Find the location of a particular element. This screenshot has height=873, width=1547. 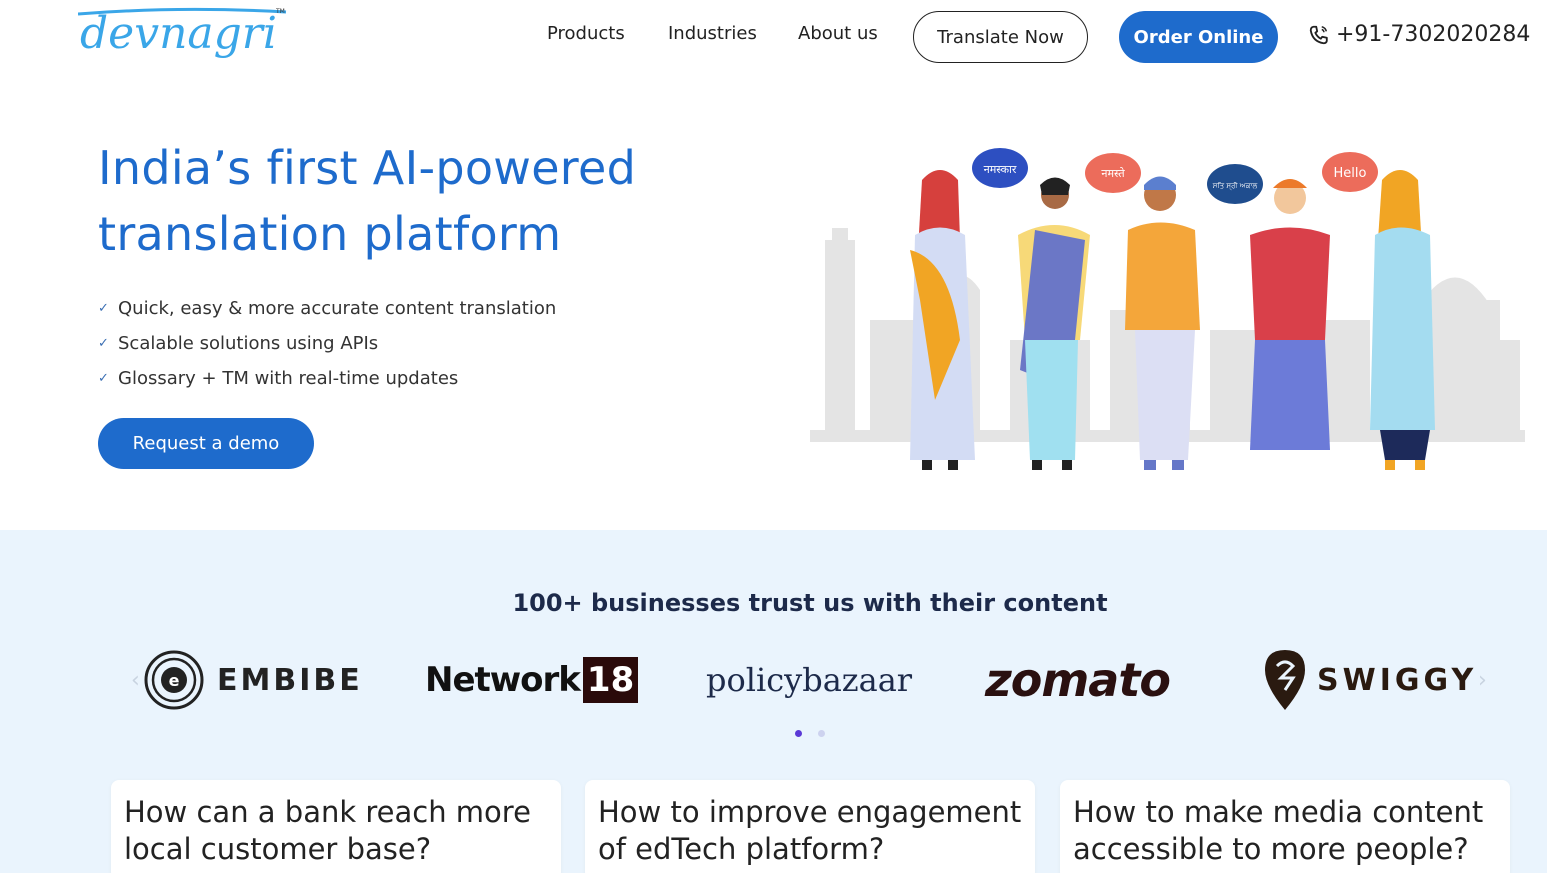

embibe-logo: e EMBIBE is located at coordinates (253, 680).